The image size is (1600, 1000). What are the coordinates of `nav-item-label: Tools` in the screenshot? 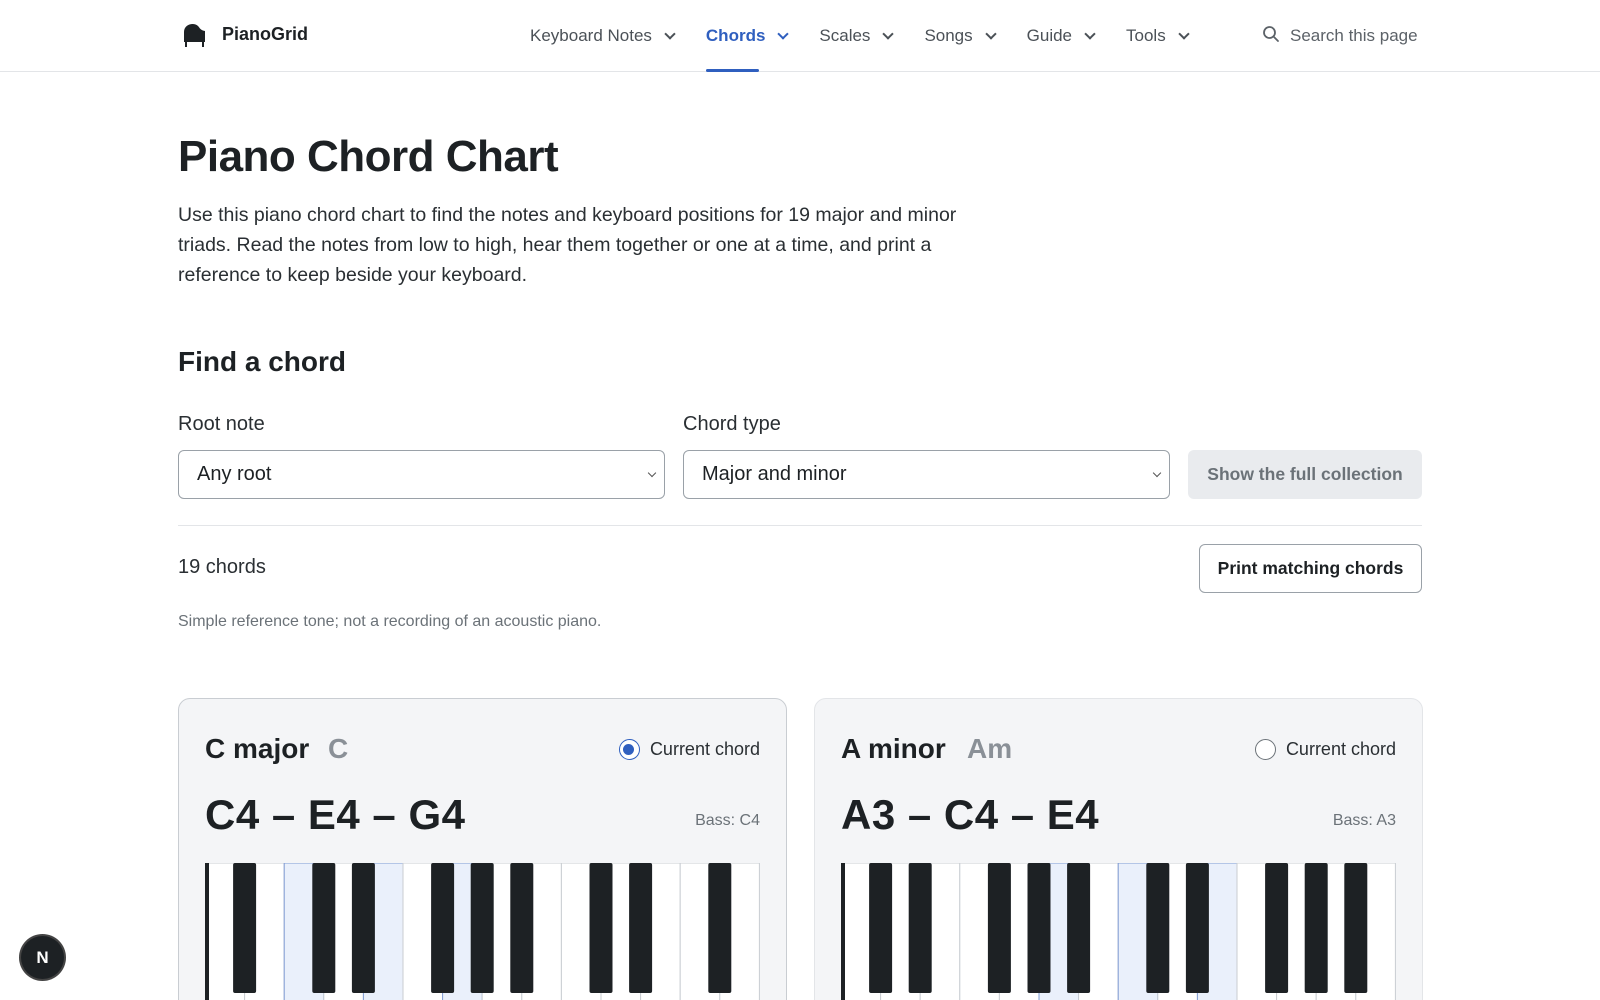 It's located at (1146, 35).